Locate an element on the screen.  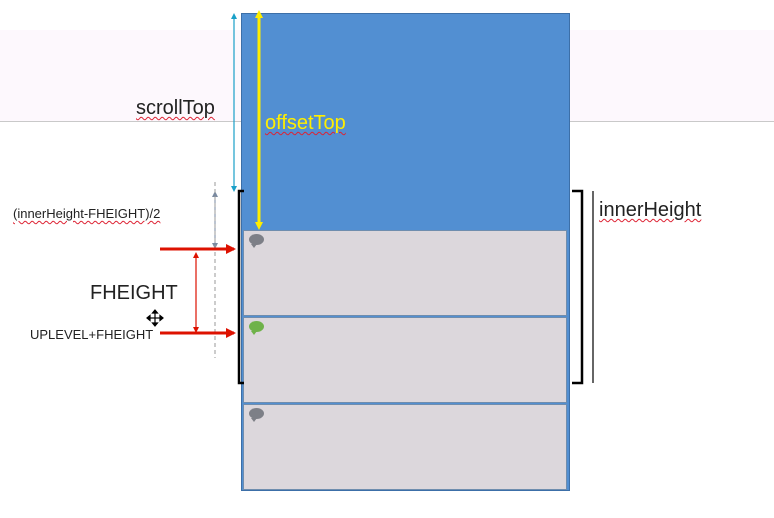
move-cursor-icon is located at coordinates (155, 318).